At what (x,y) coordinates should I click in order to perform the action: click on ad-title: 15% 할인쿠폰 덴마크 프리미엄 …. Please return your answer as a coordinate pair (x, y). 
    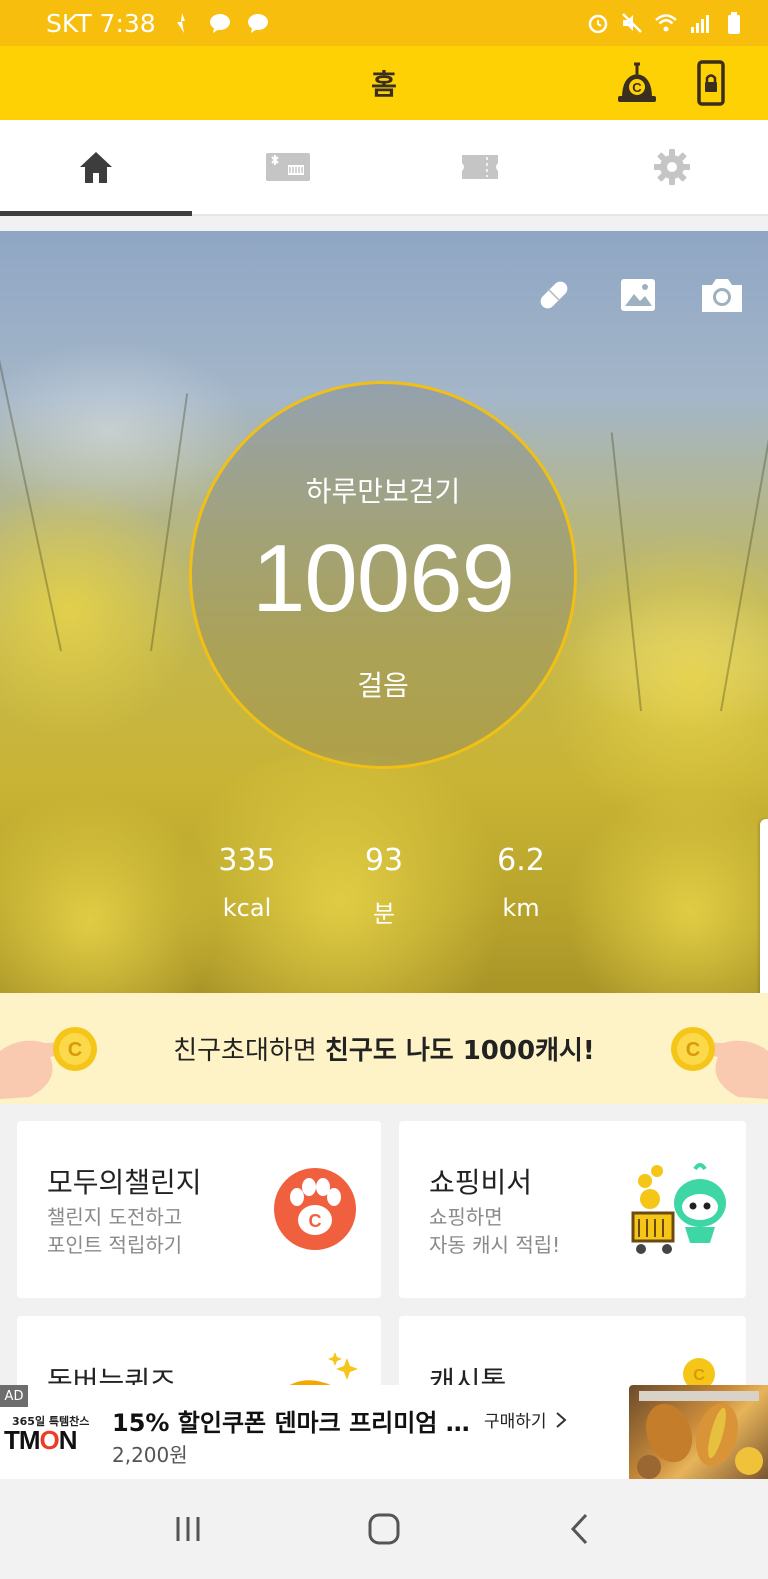
    Looking at the image, I should click on (291, 1423).